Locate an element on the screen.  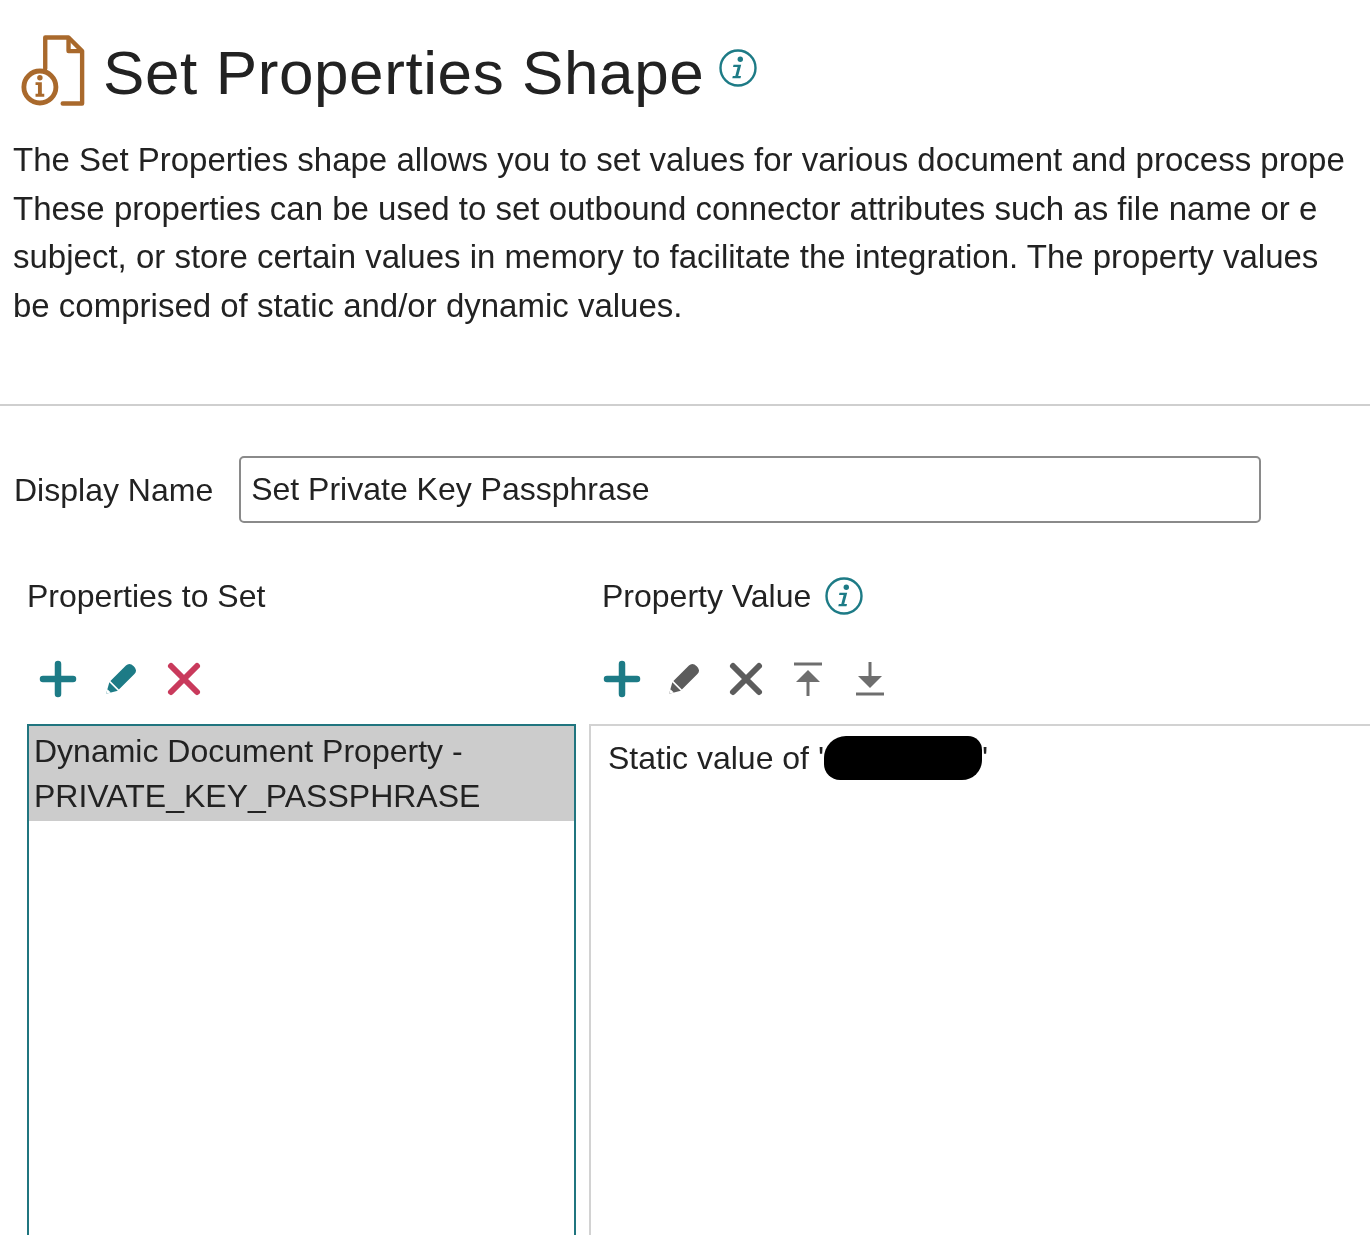
panel-title: Property Value is located at coordinates (707, 596).